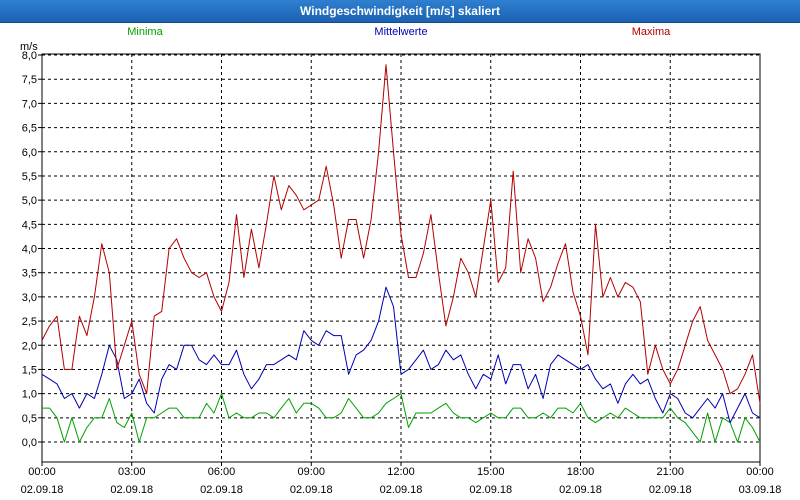 The height and width of the screenshot is (500, 800). I want to click on y-tick-label: 7,0, so click(29, 104).